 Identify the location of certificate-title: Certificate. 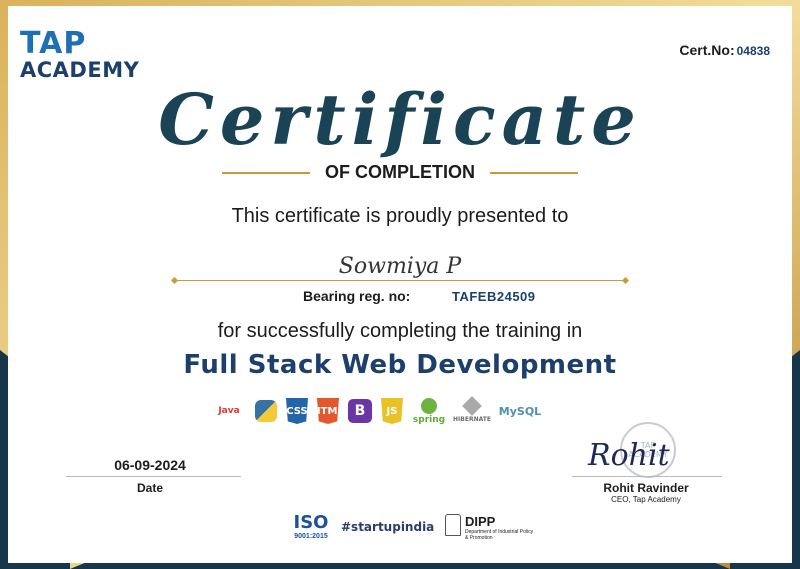
(400, 119).